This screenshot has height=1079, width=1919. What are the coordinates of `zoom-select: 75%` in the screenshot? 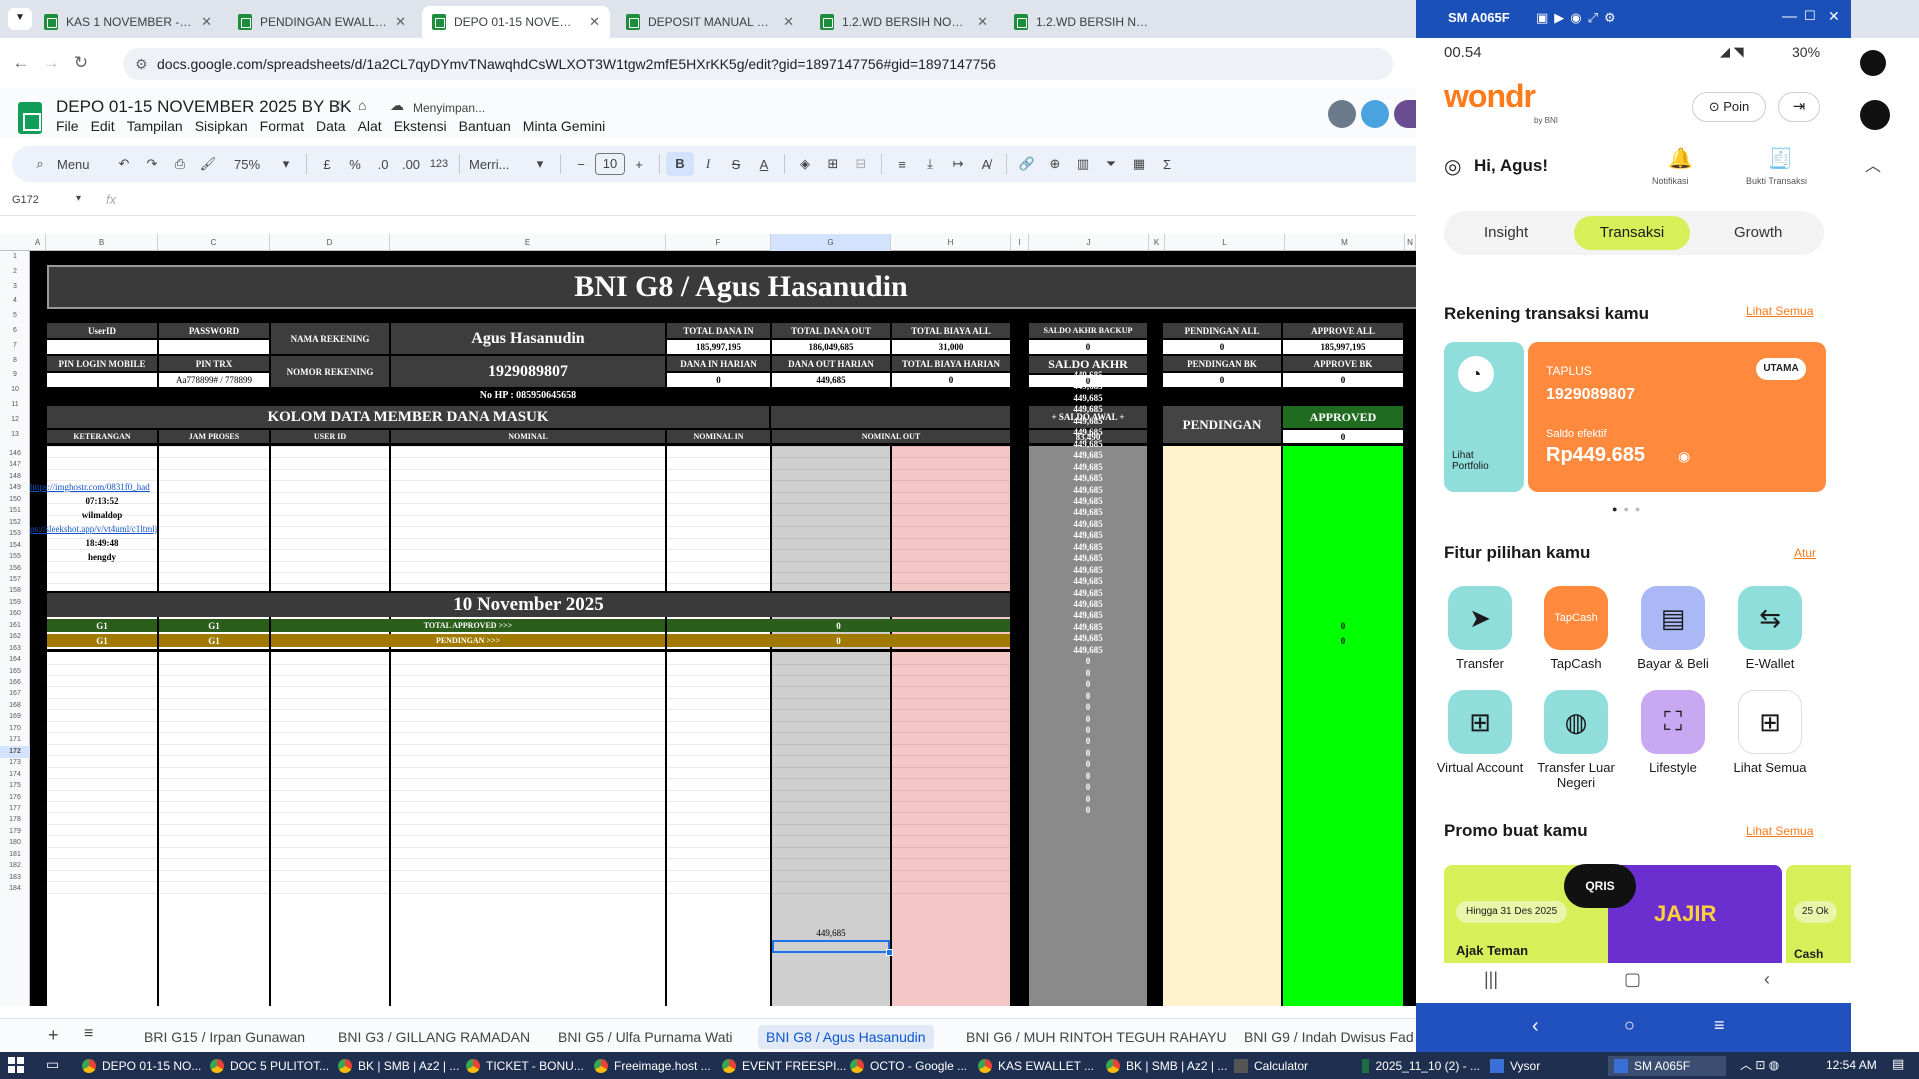 It's located at (247, 164).